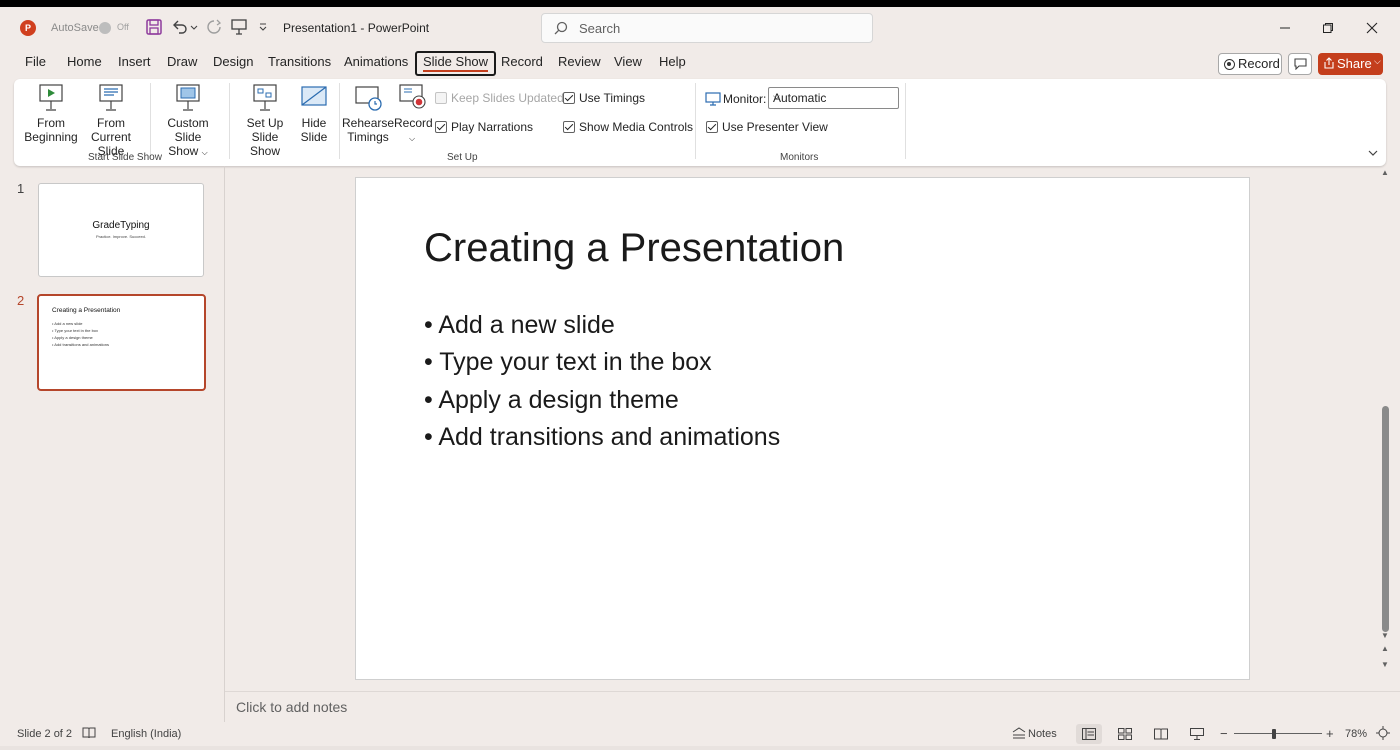  What do you see at coordinates (1042, 734) in the screenshot?
I see `notes-toggle-button: Notes` at bounding box center [1042, 734].